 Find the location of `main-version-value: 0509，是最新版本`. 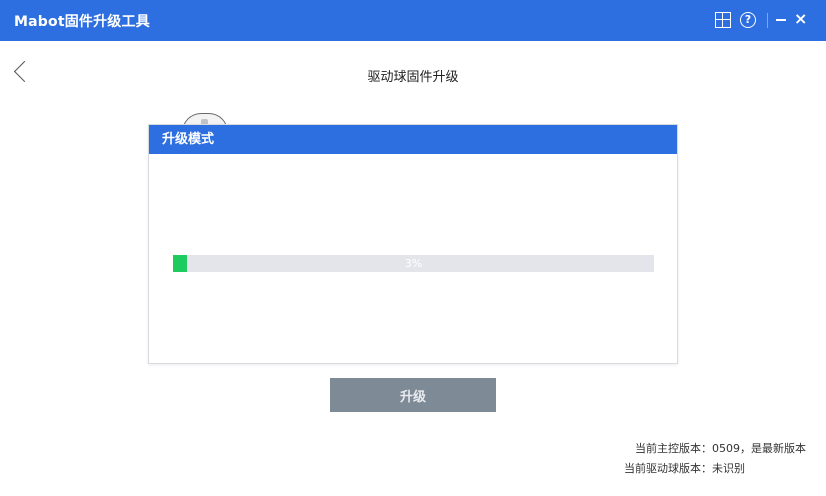

main-version-value: 0509，是最新版本 is located at coordinates (759, 448).